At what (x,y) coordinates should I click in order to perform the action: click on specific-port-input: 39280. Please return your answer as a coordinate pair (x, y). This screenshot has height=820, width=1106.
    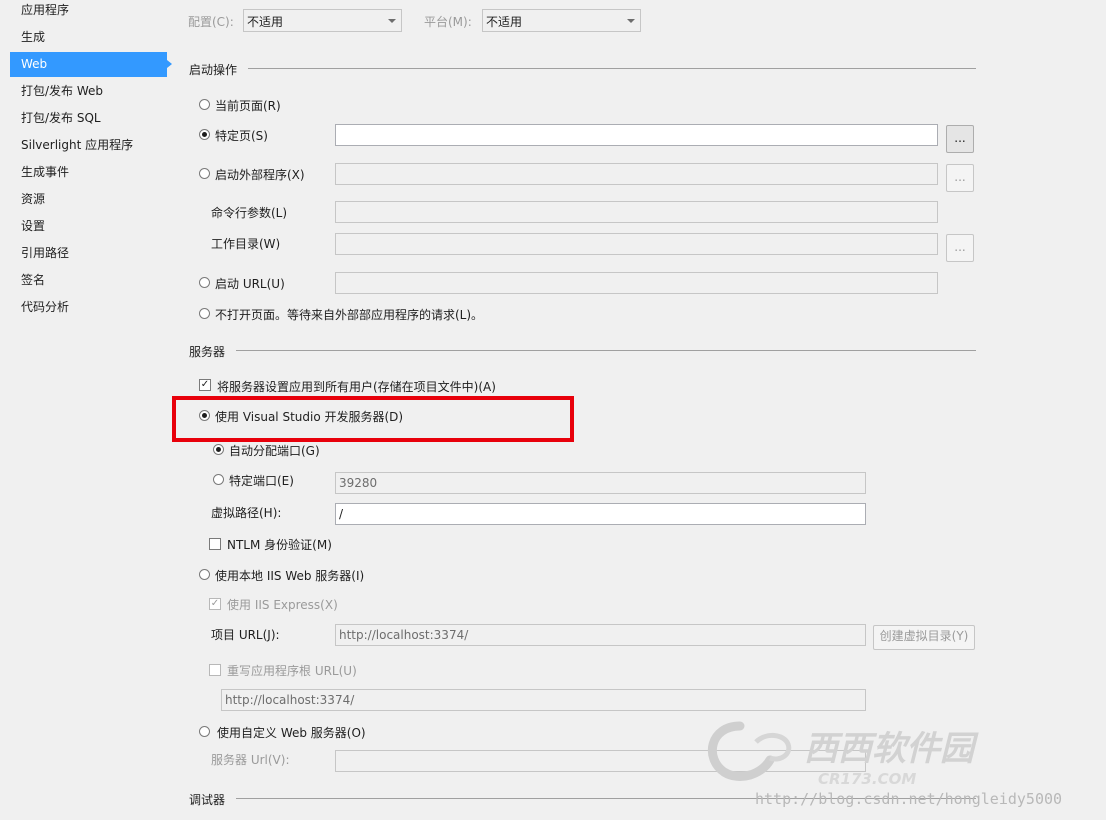
    Looking at the image, I should click on (600, 483).